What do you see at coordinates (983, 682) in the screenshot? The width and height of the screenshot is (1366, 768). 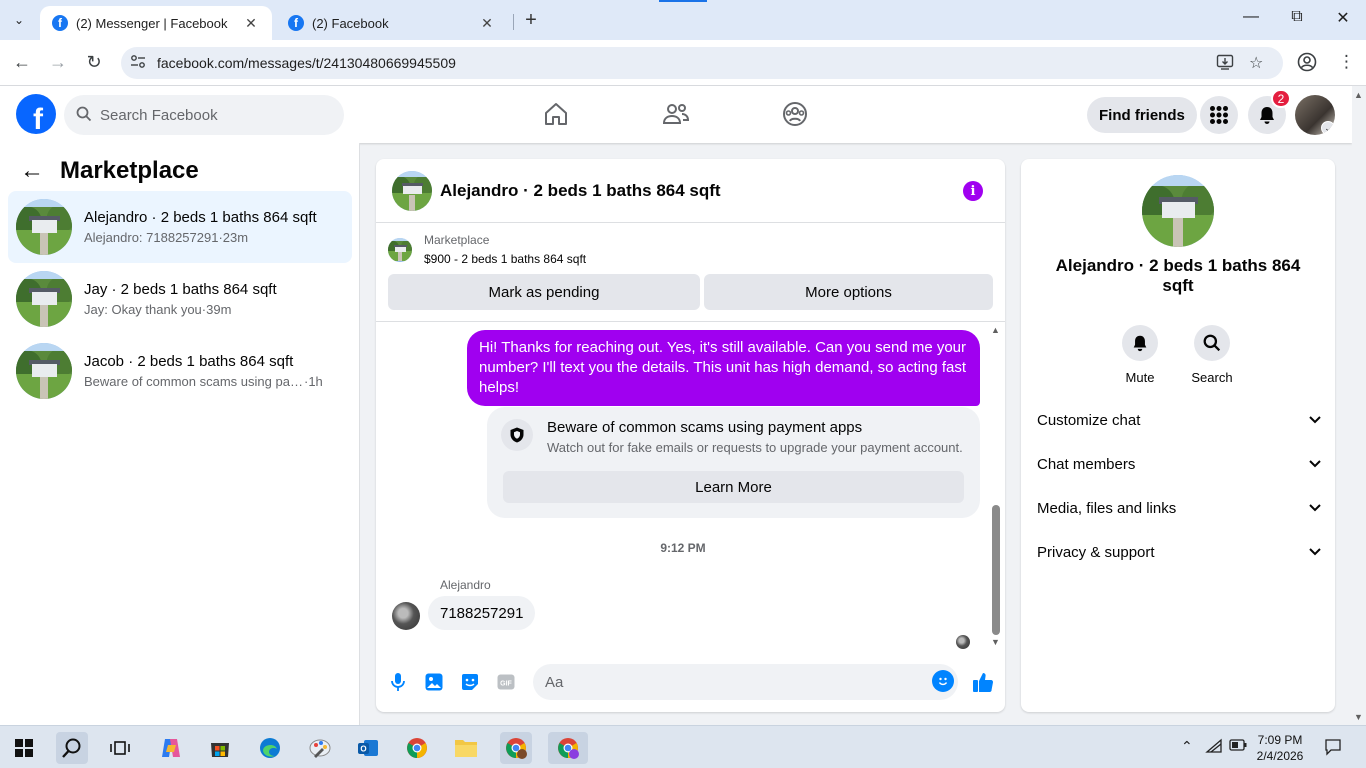 I see `thumbs-up-icon` at bounding box center [983, 682].